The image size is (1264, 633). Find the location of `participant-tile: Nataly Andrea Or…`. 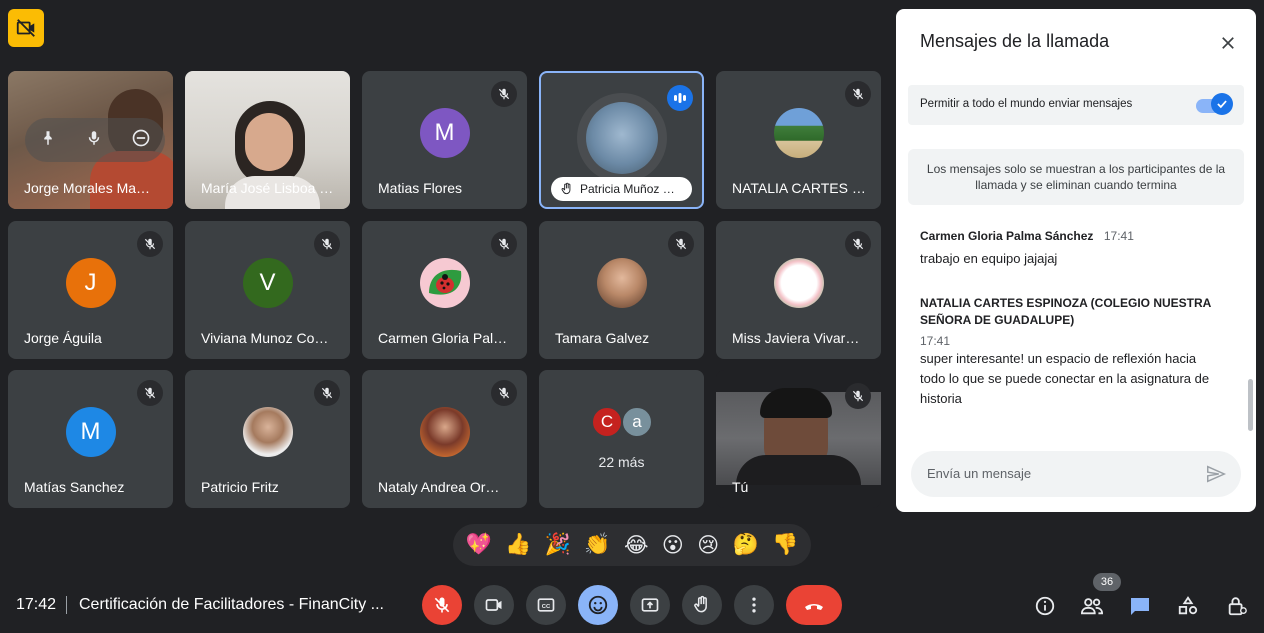

participant-tile: Nataly Andrea Or… is located at coordinates (444, 439).